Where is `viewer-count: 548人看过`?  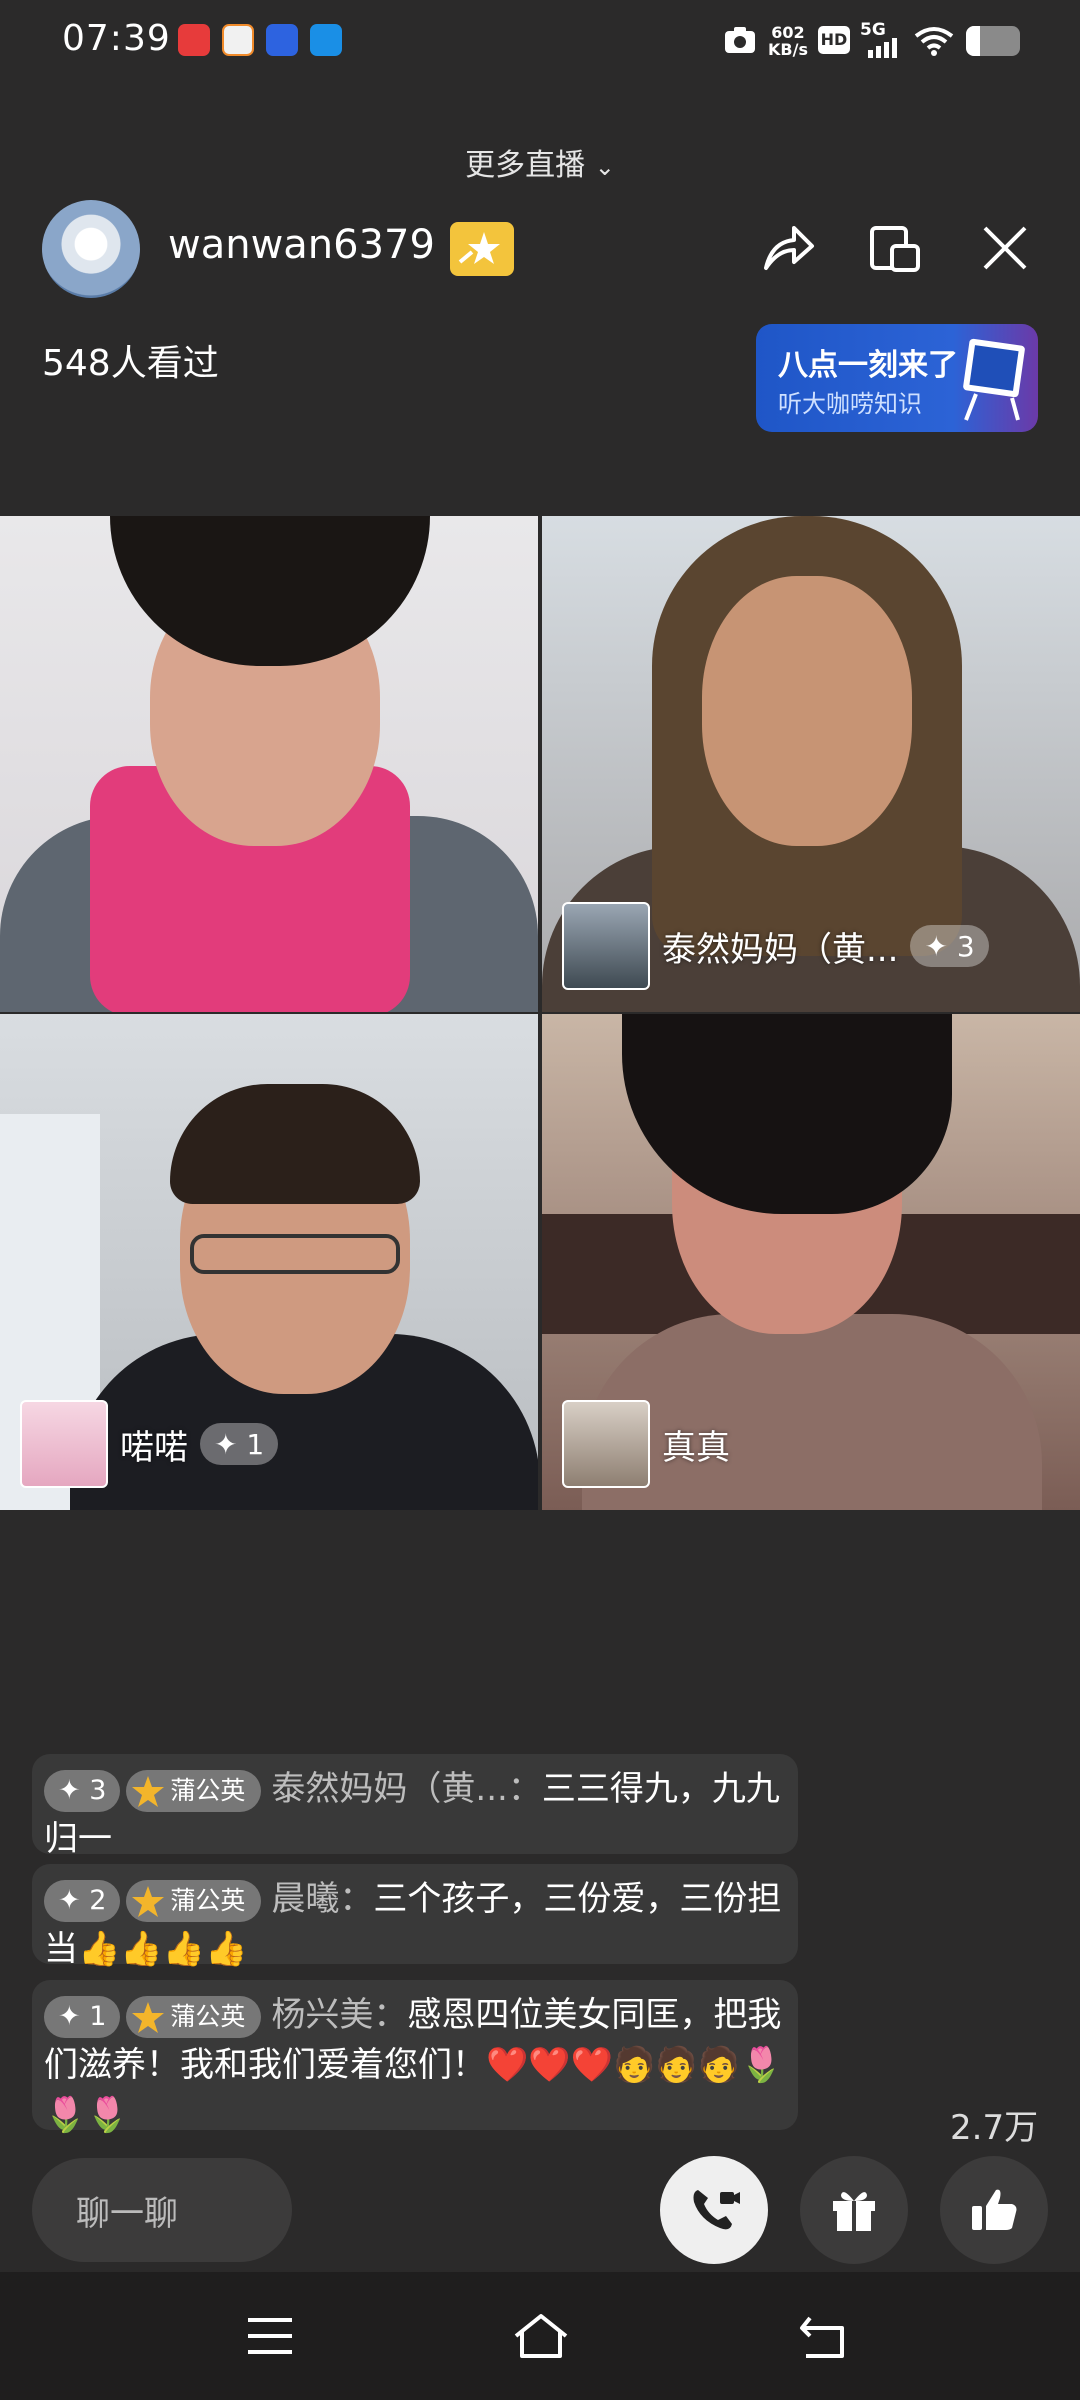
viewer-count: 548人看过 is located at coordinates (130, 363).